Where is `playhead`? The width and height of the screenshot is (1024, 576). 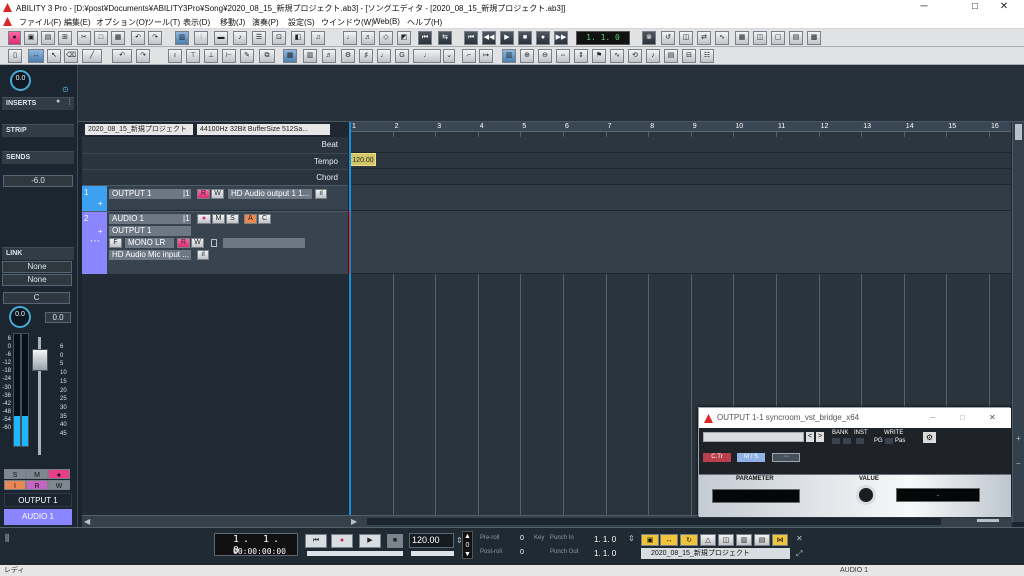
playhead is located at coordinates (350, 322).